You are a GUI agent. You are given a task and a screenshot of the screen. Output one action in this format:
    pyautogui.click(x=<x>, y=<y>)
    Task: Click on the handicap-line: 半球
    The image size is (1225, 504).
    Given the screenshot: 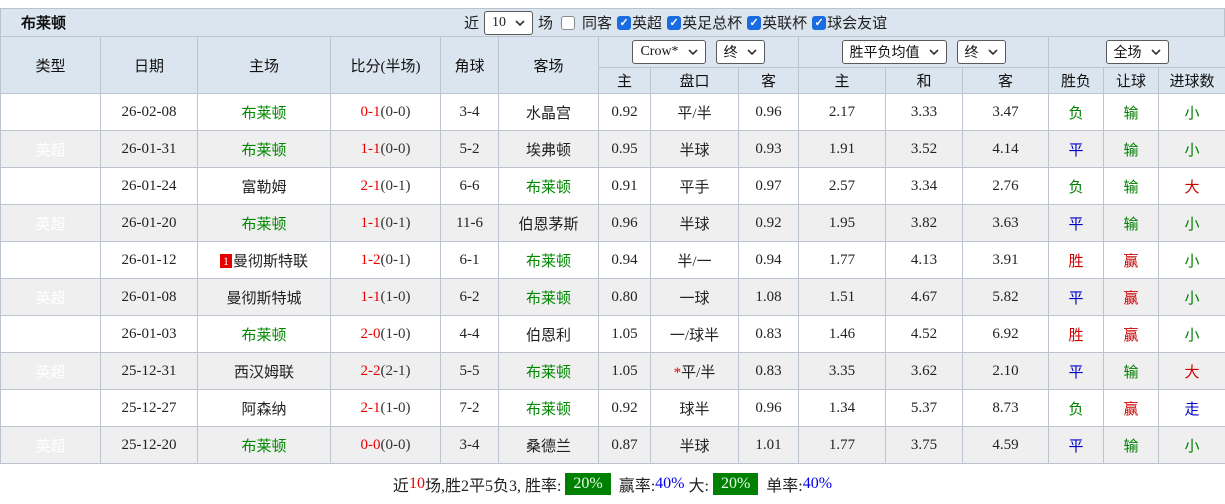 What is the action you would take?
    pyautogui.click(x=695, y=445)
    